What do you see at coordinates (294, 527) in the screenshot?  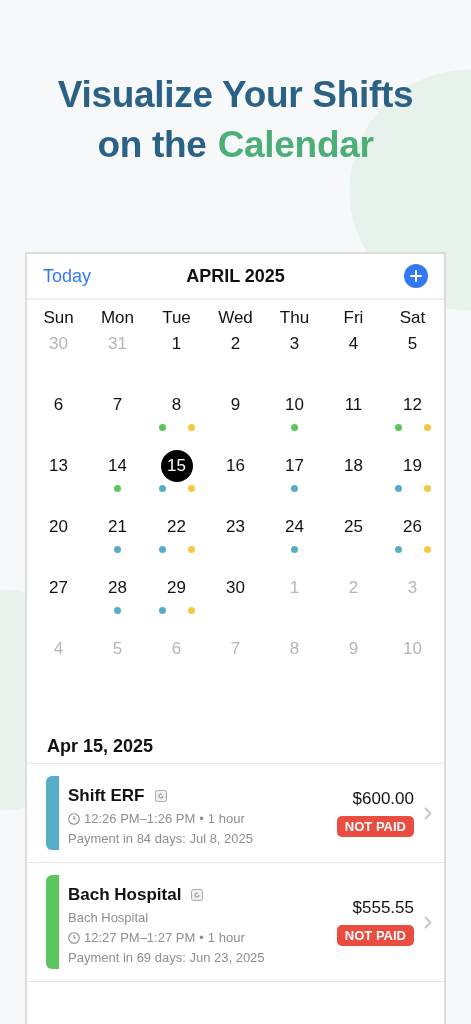 I see `calendar-day: 24` at bounding box center [294, 527].